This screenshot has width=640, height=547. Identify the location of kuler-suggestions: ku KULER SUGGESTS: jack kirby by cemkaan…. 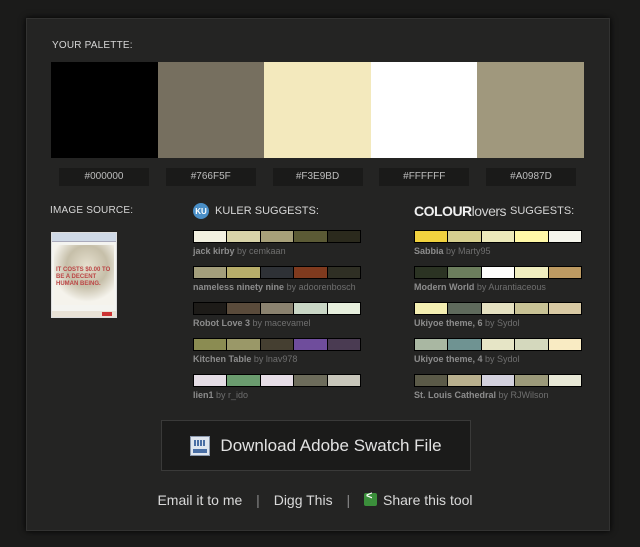
(278, 306).